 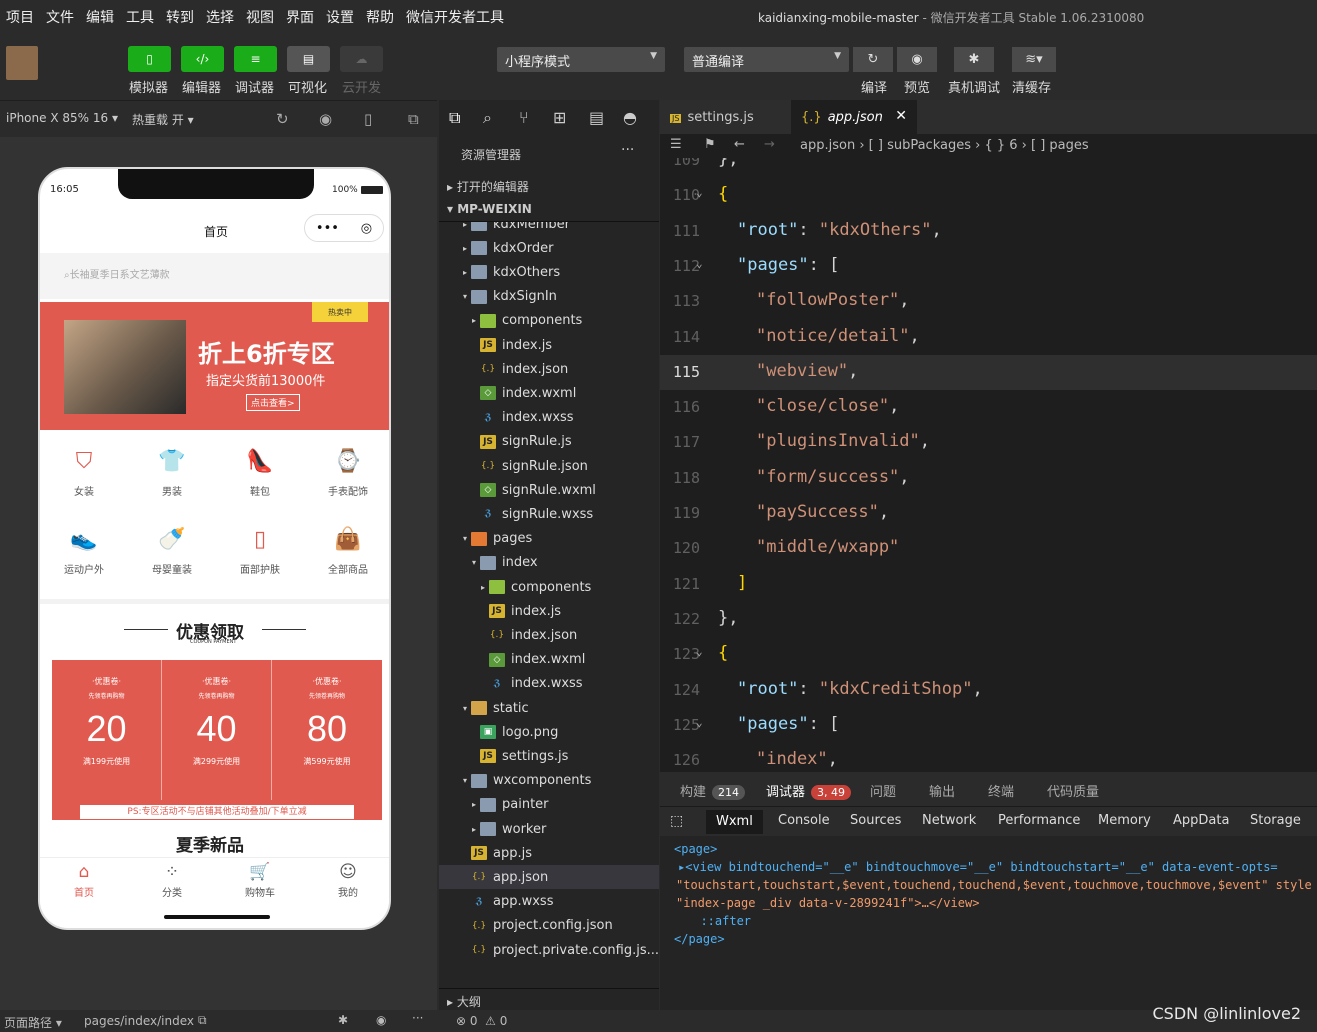 What do you see at coordinates (107, 730) in the screenshot?
I see `coupon-card: ·优惠卷· 先领卷再购物 20 满199元使用` at bounding box center [107, 730].